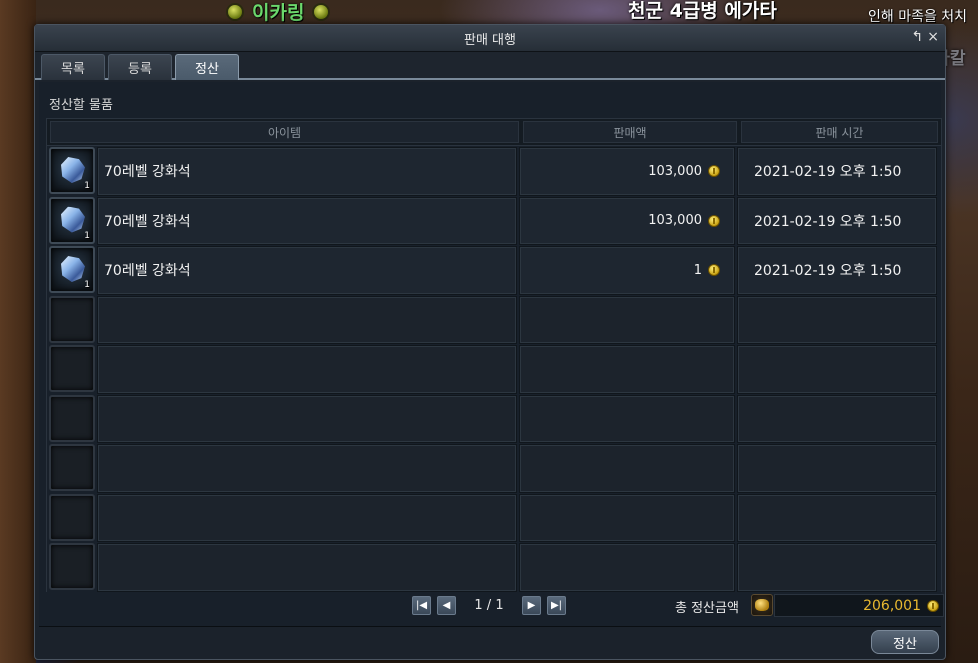 This screenshot has height=663, width=978. Describe the element at coordinates (556, 605) in the screenshot. I see `last-page-icon: ▶|` at that location.